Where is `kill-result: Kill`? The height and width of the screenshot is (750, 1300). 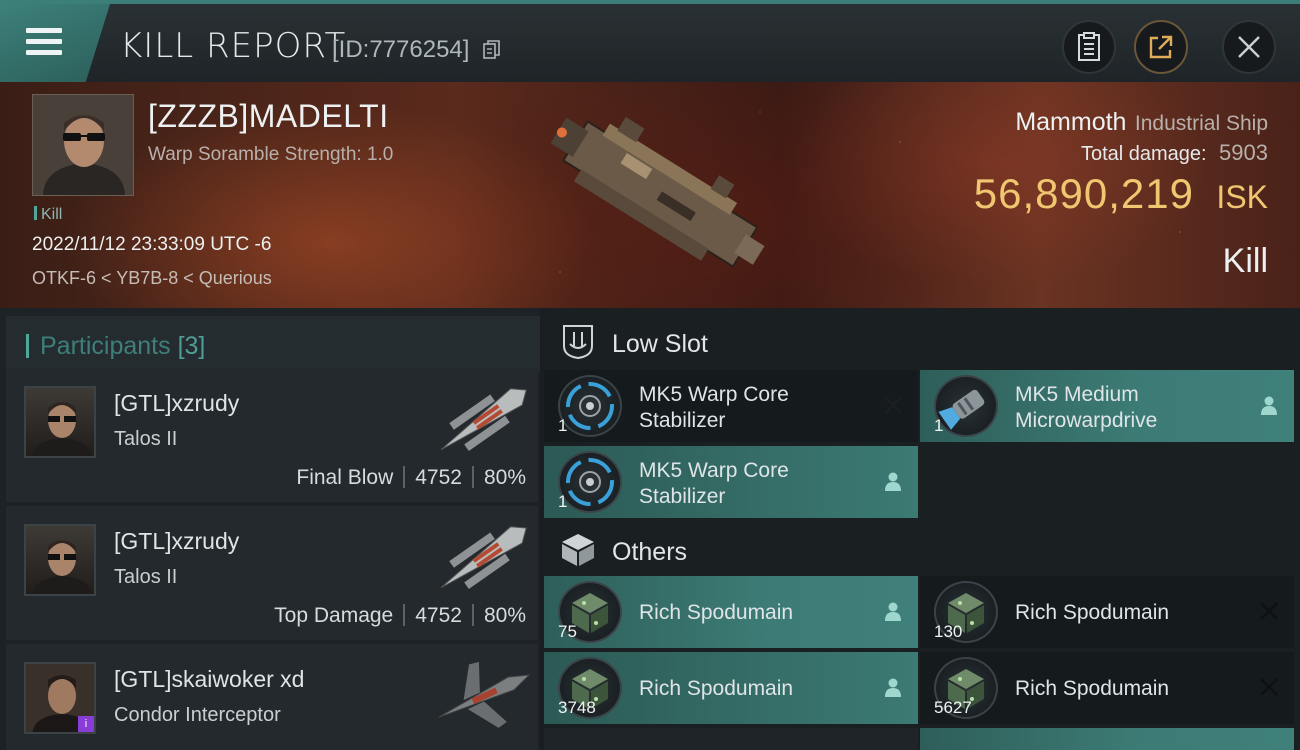 kill-result: Kill is located at coordinates (1245, 261).